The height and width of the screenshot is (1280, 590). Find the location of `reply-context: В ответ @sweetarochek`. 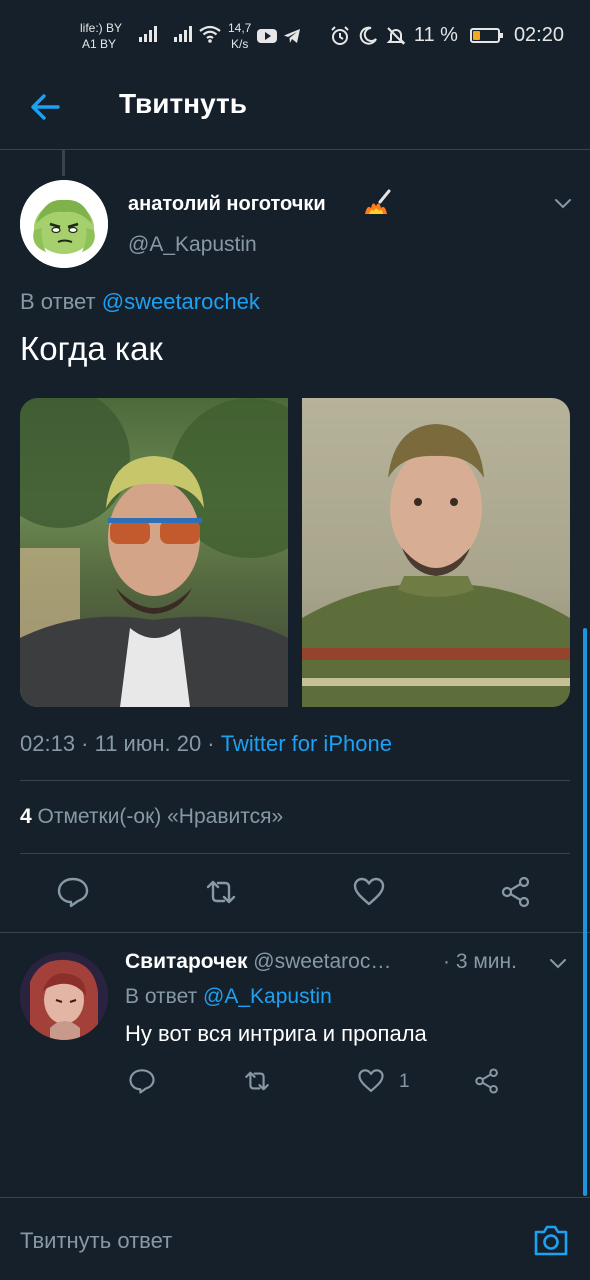

reply-context: В ответ @sweetarochek is located at coordinates (140, 302).